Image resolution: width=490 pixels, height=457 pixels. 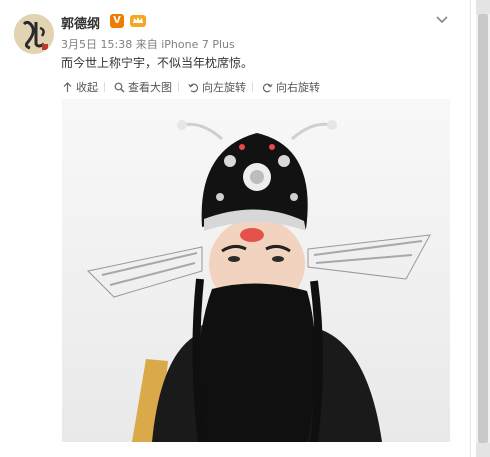 I want to click on magnifier-icon, so click(x=119, y=87).